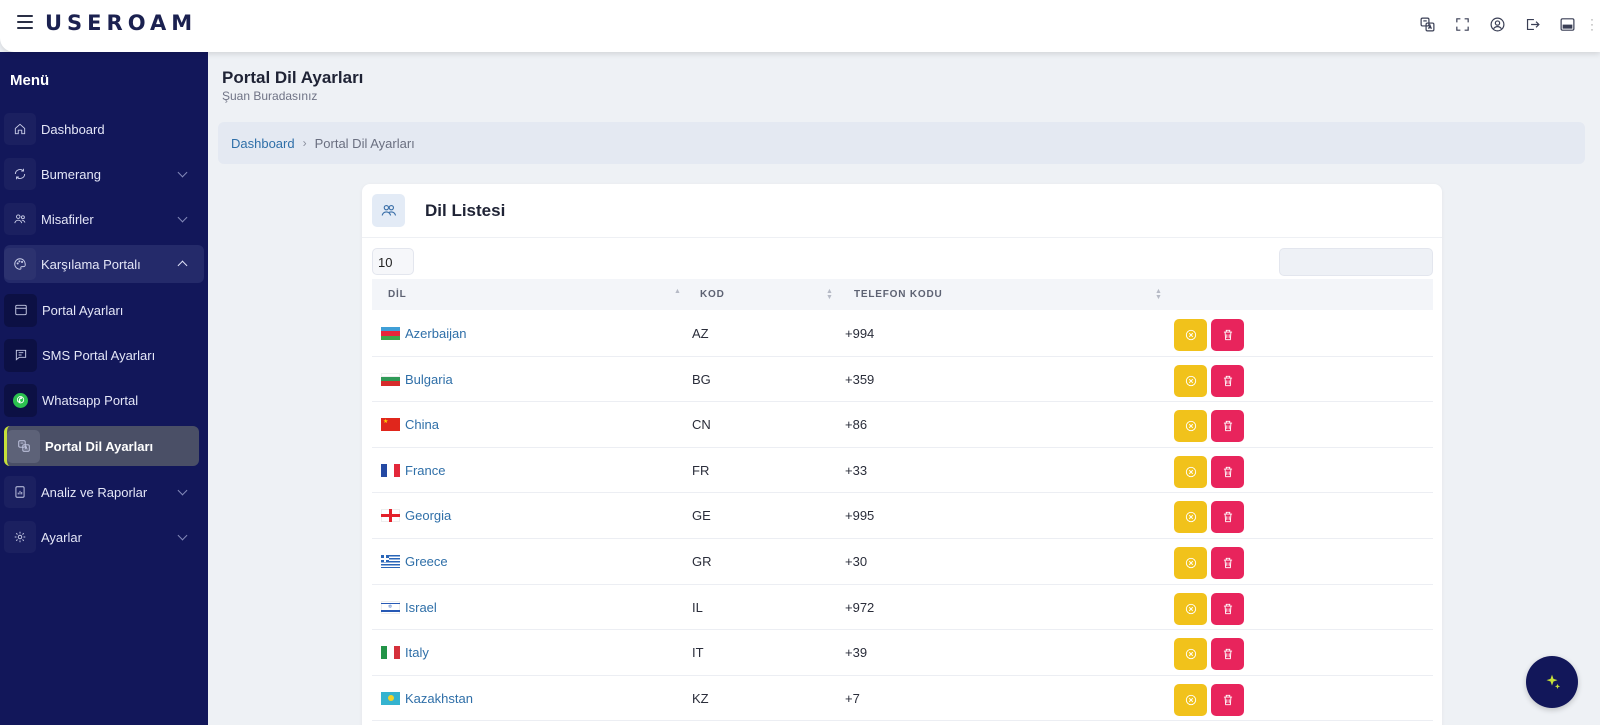 This screenshot has height=725, width=1600. Describe the element at coordinates (71, 174) in the screenshot. I see `sidebar-item-label: Bumerang` at that location.